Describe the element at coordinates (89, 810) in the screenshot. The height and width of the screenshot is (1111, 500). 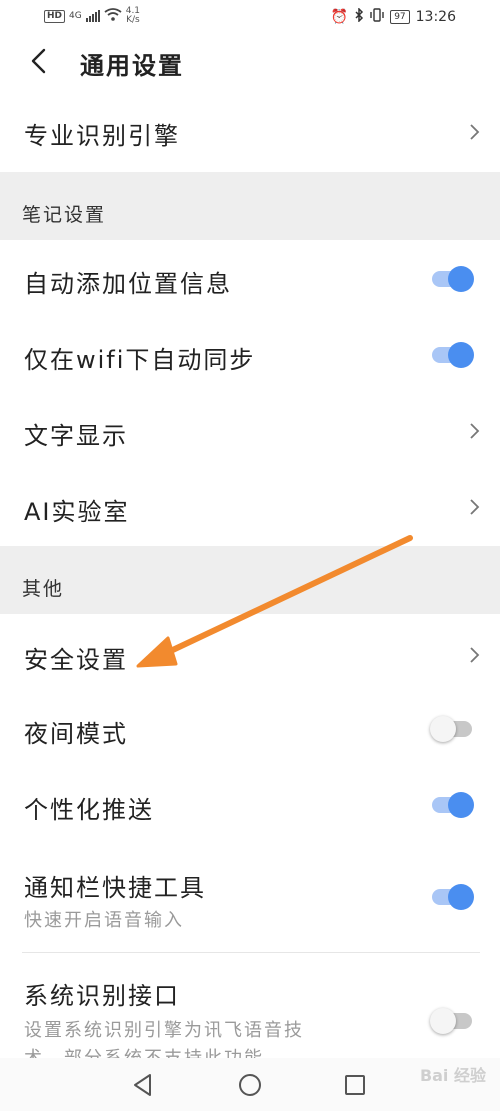
I see `row-label: 个性化推送` at that location.